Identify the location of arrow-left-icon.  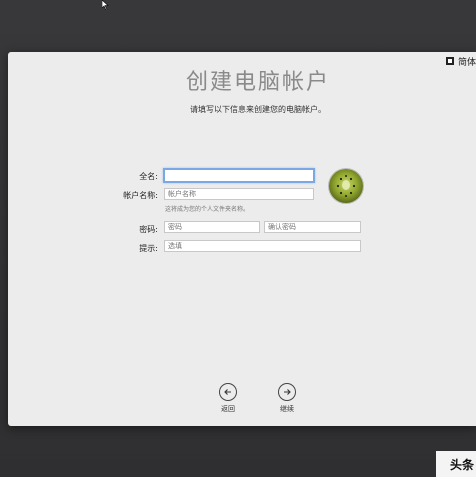
(227, 392).